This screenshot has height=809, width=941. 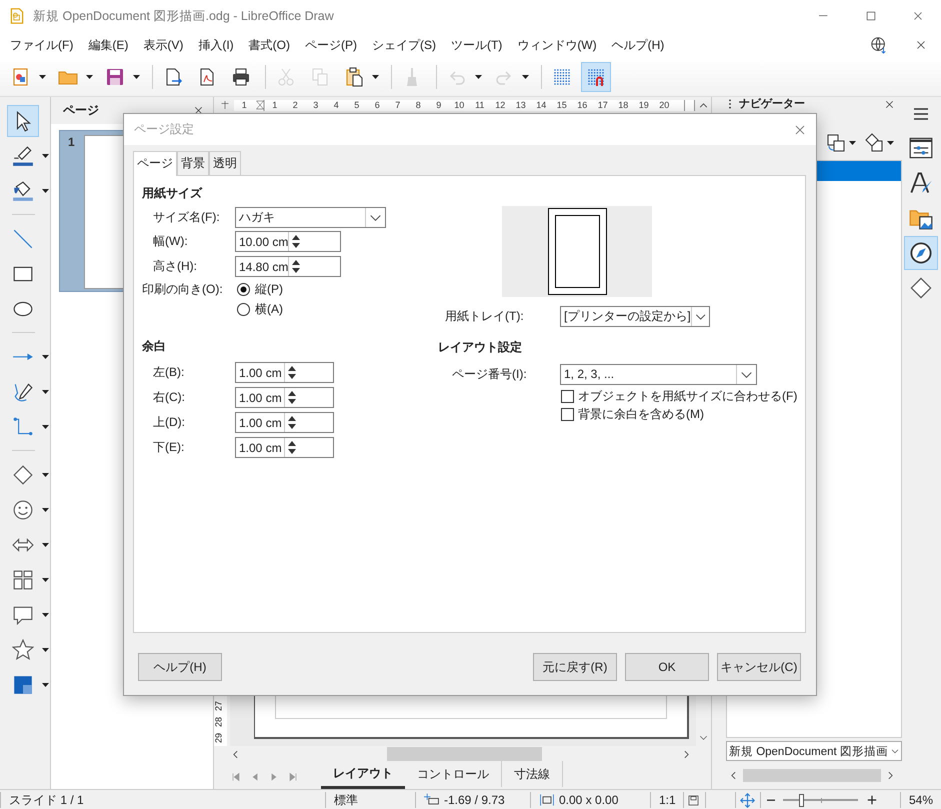 What do you see at coordinates (169, 397) in the screenshot?
I see `field-label: 右(C):` at bounding box center [169, 397].